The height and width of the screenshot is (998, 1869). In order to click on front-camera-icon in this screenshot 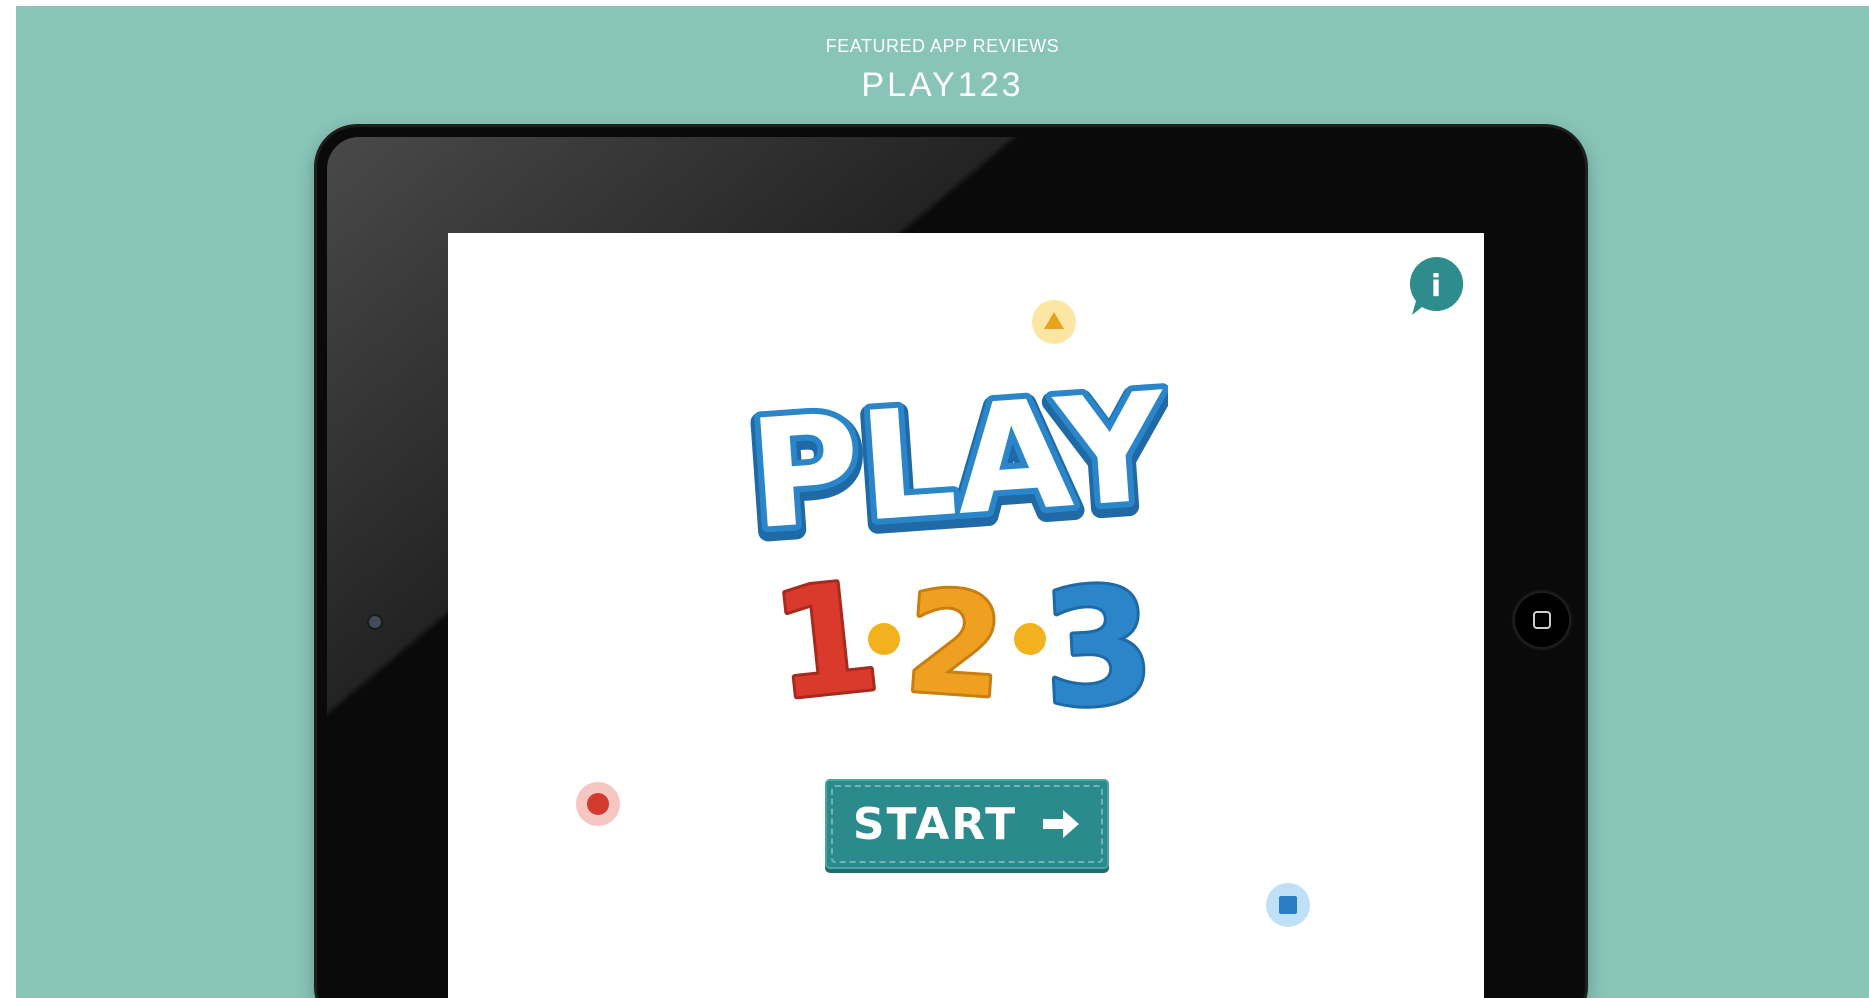, I will do `click(375, 622)`.